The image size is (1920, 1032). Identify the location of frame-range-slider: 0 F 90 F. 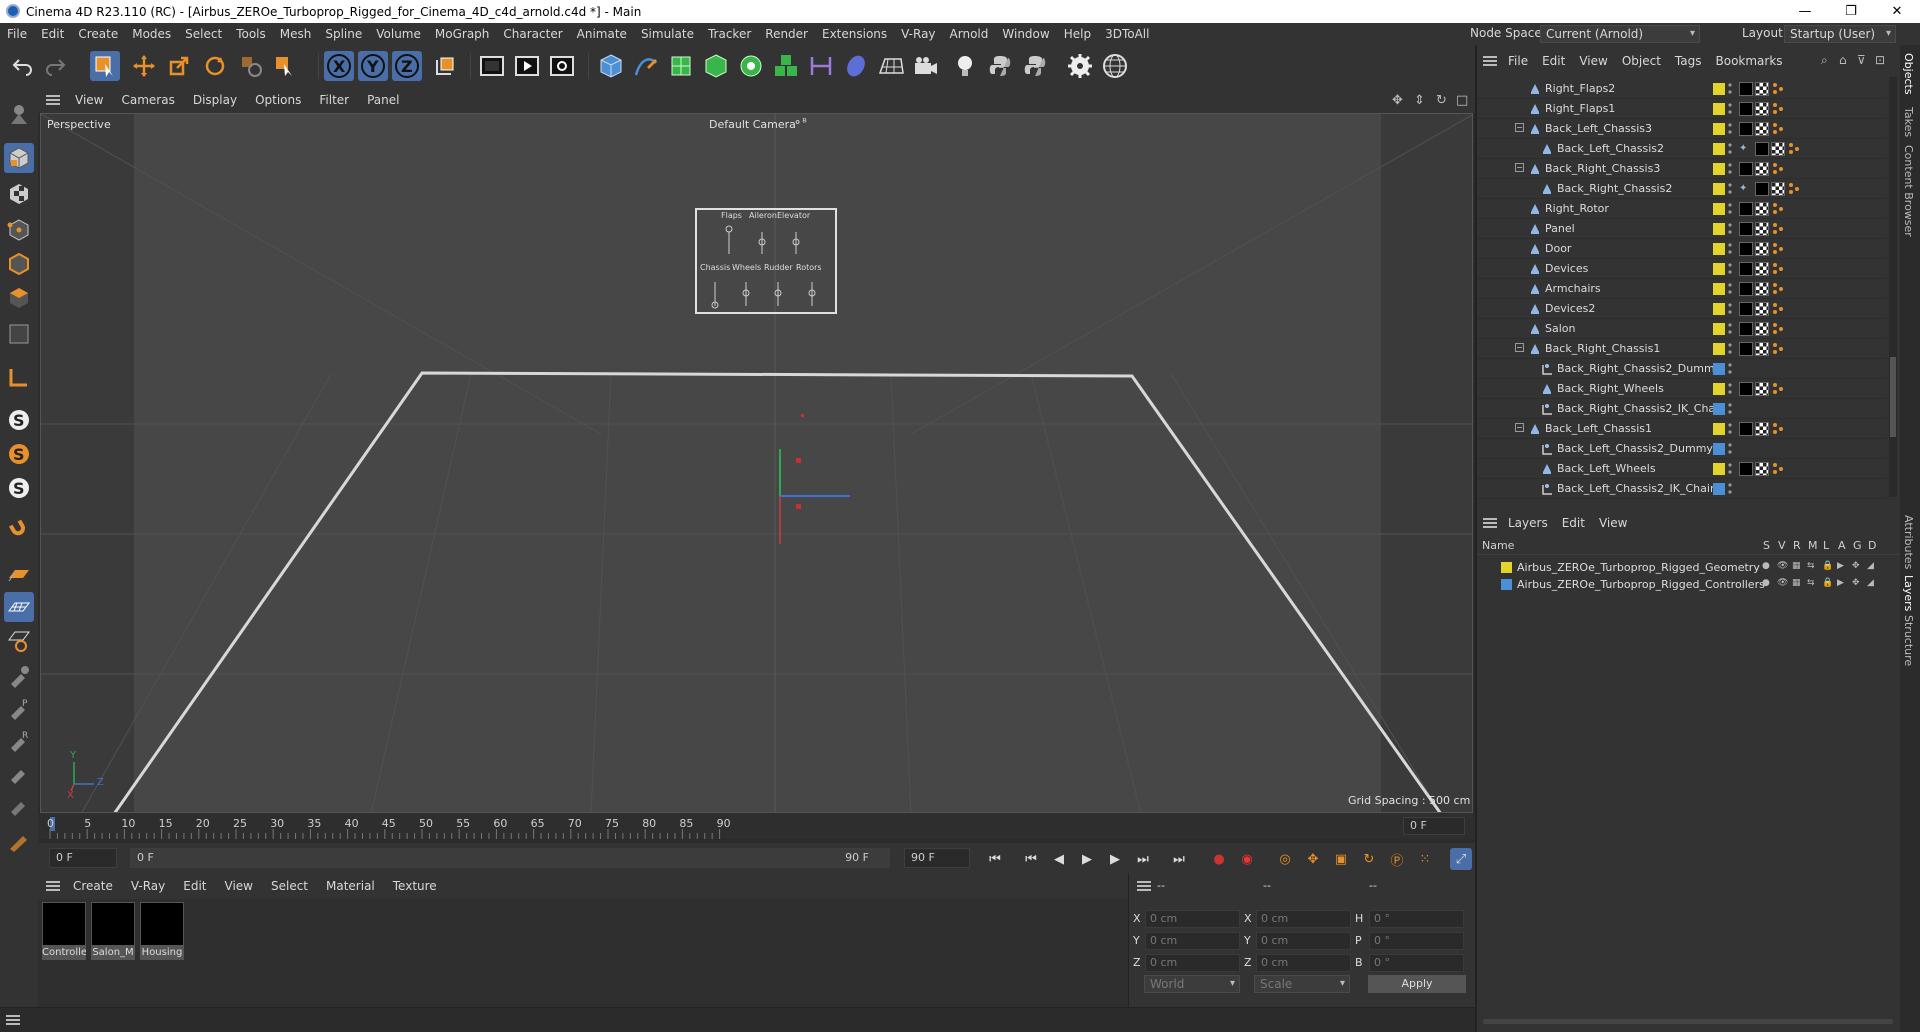
(510, 858).